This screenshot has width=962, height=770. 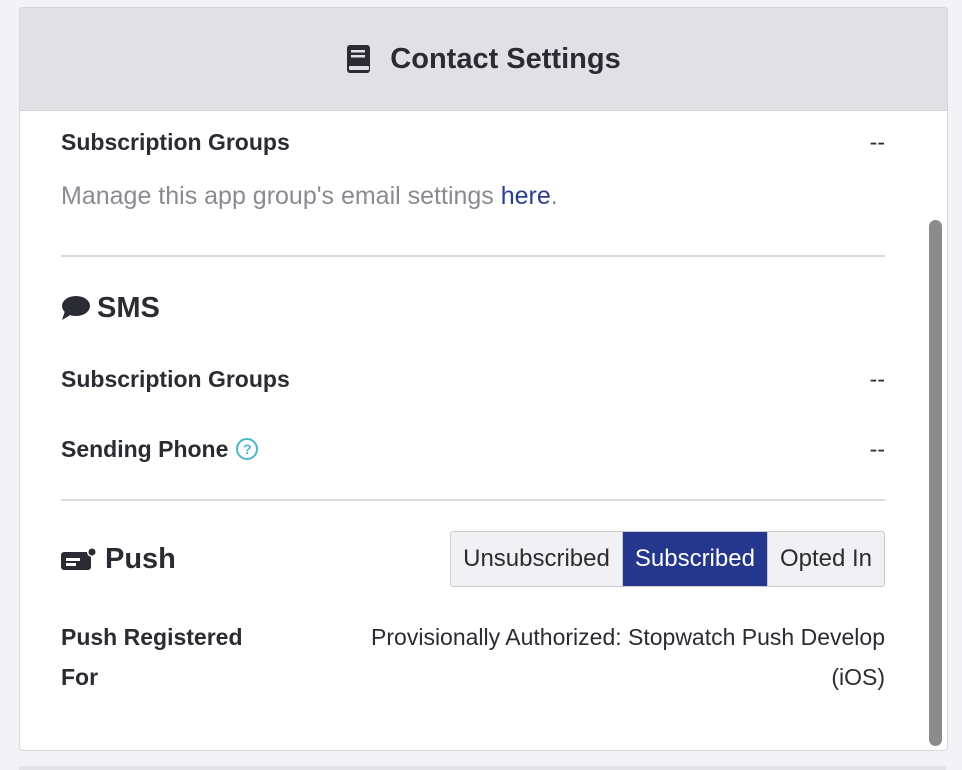 What do you see at coordinates (473, 449) in the screenshot?
I see `sending-phone-row: Sending Phone ? --` at bounding box center [473, 449].